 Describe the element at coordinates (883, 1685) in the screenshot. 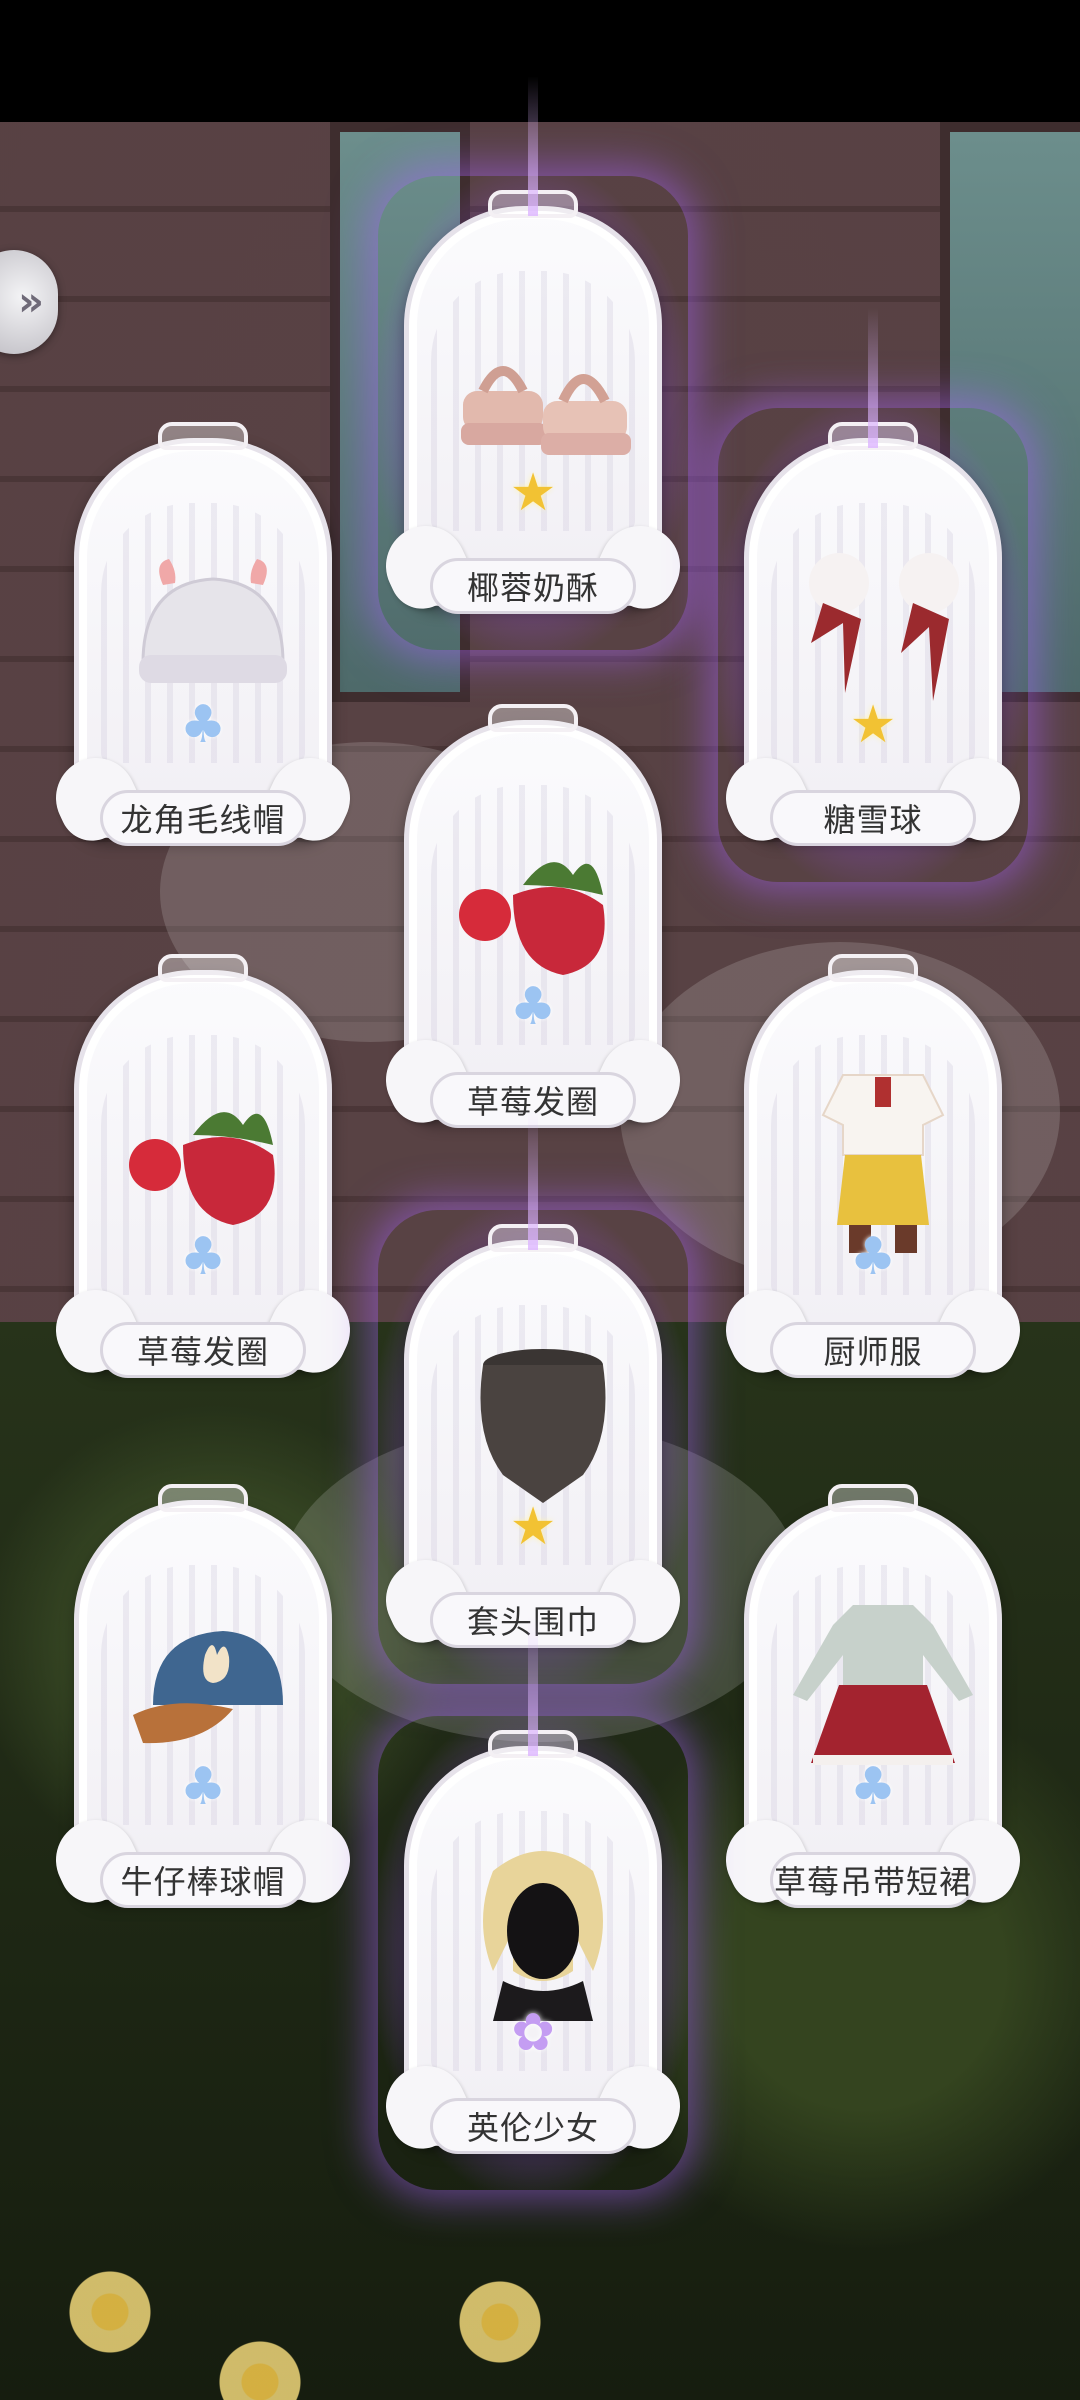

I see `strawberry-suspender-skirt-icon` at that location.